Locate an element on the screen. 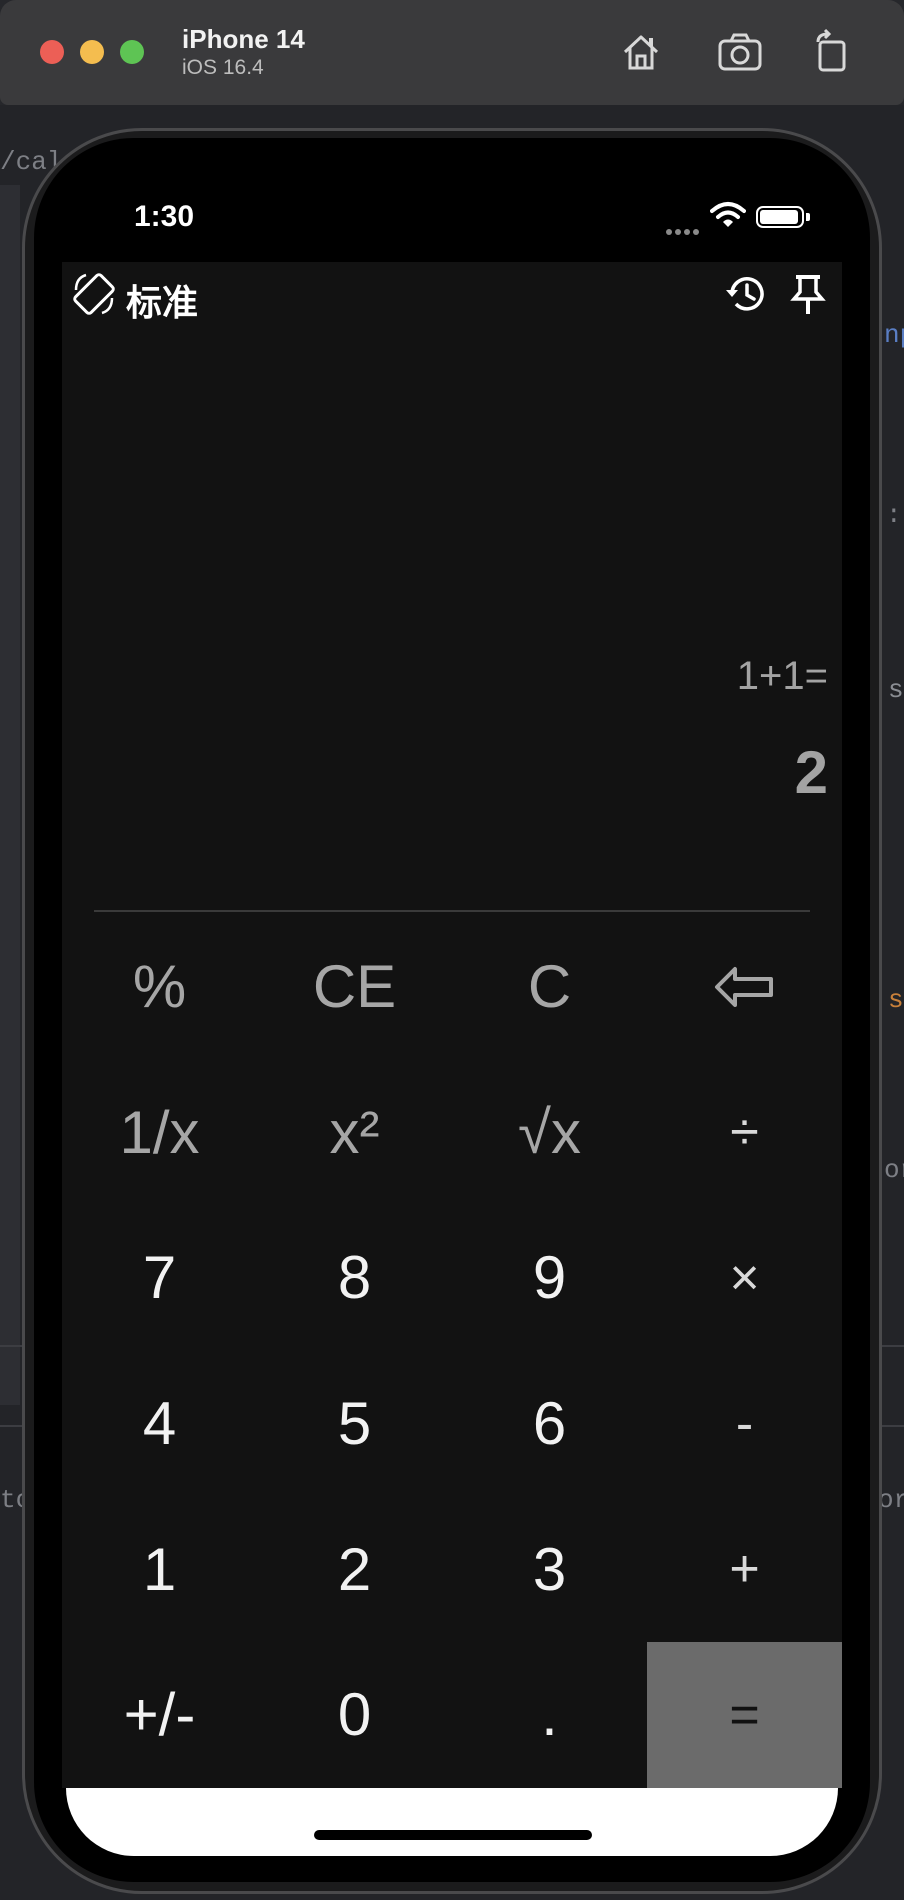 This screenshot has height=1900, width=904. status-time: 1:30 is located at coordinates (164, 216).